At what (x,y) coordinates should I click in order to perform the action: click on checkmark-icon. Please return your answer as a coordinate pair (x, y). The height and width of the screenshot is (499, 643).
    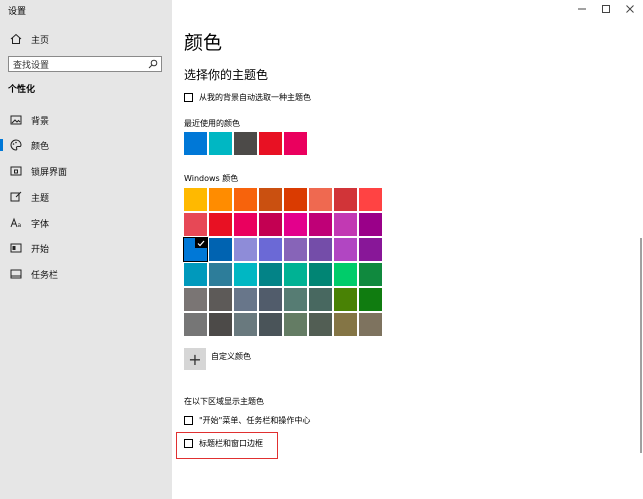
    Looking at the image, I should click on (201, 243).